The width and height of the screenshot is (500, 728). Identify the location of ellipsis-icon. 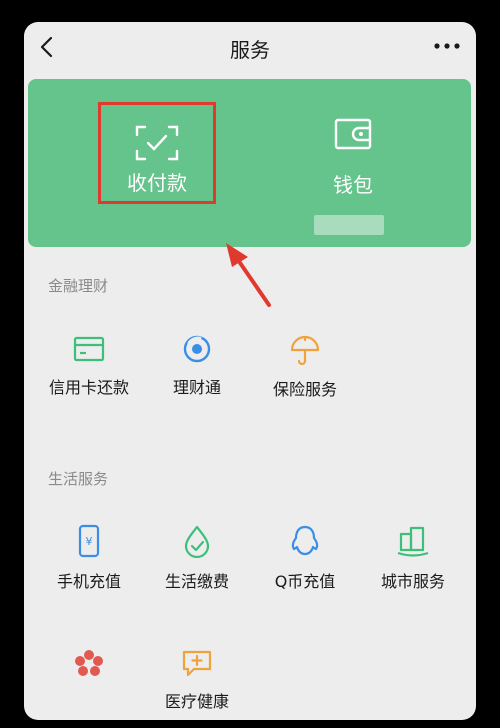
(447, 46).